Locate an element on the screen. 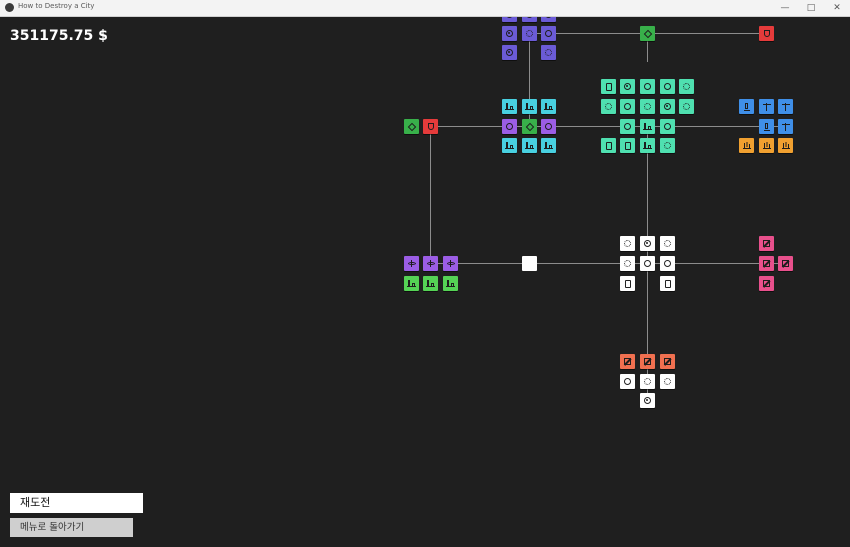 This screenshot has height=547, width=850. retry-button: 재도전 is located at coordinates (76, 503).